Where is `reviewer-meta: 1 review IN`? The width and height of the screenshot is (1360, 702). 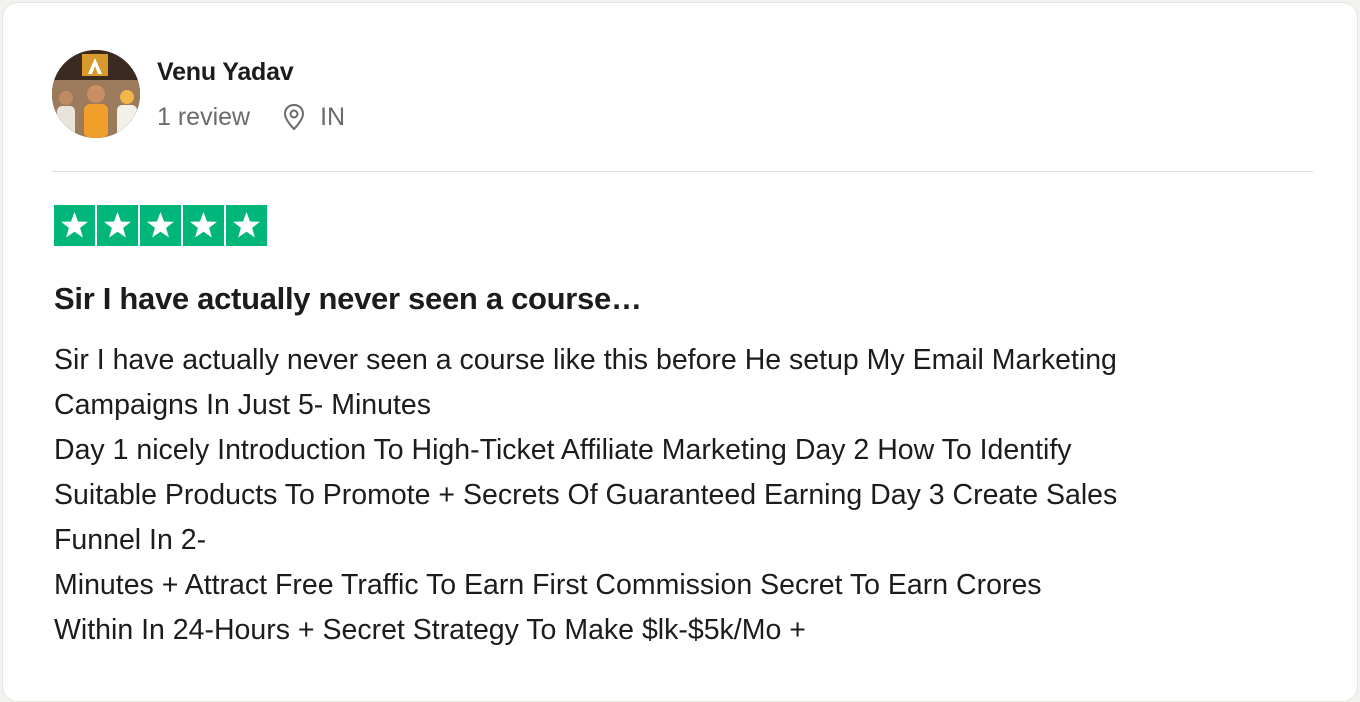 reviewer-meta: 1 review IN is located at coordinates (251, 117).